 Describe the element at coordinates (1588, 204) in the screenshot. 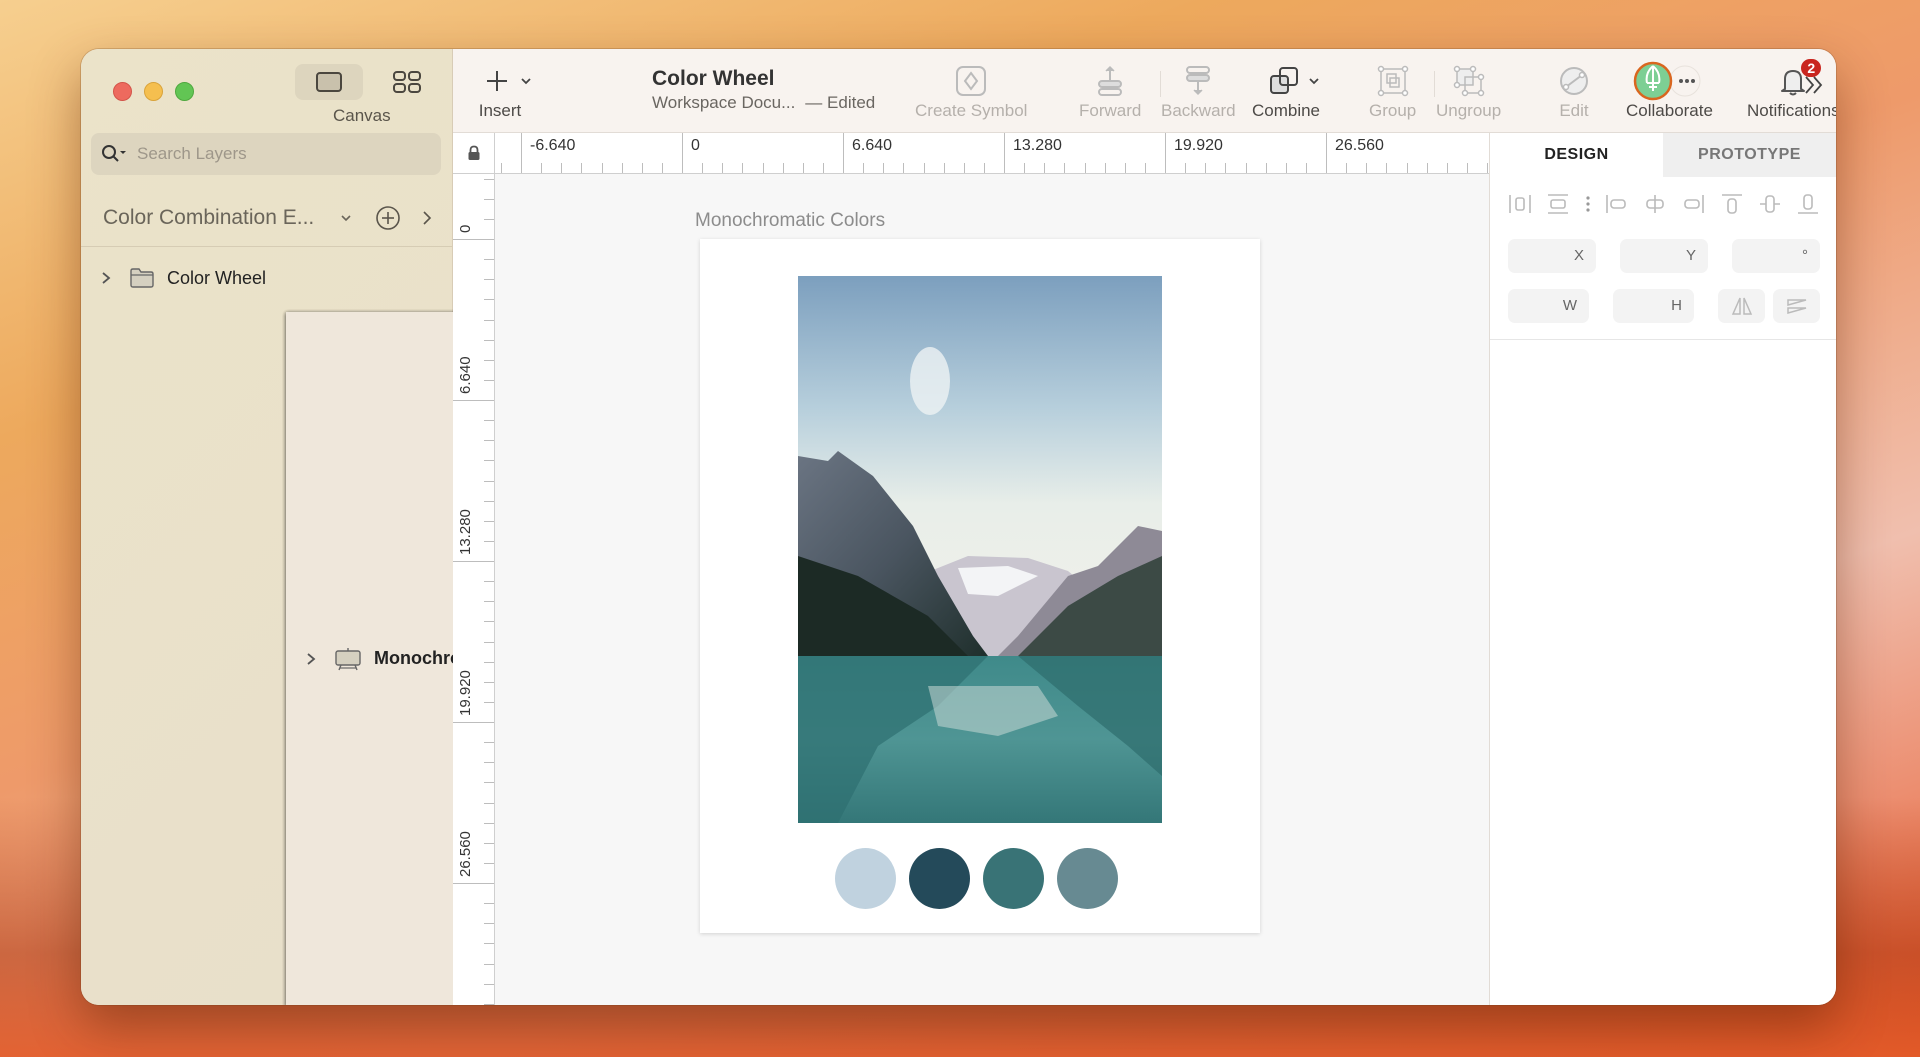

I see `more-vertical-icon` at that location.